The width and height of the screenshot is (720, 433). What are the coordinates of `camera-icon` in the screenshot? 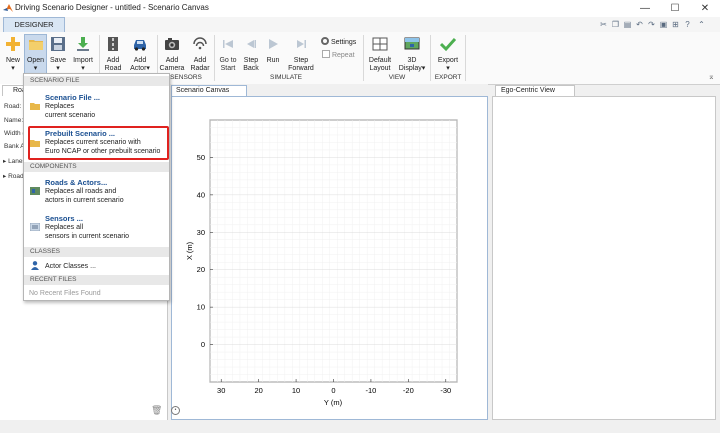 It's located at (172, 44).